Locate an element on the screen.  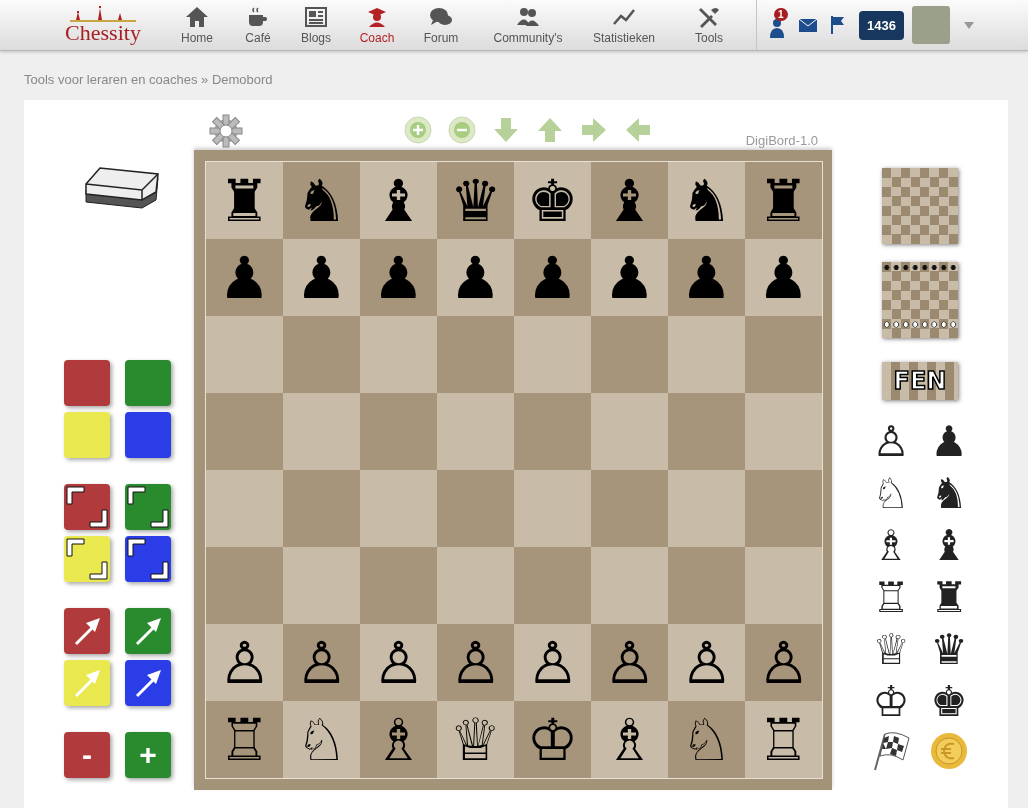
nav-item: Café is located at coordinates (258, 25).